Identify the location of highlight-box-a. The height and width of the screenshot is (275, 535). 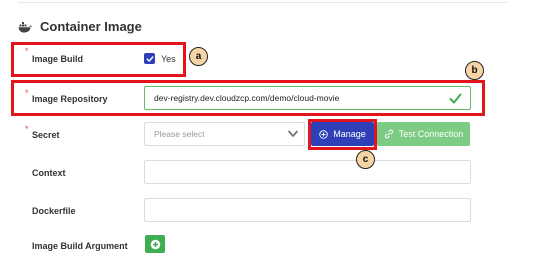
(98, 59).